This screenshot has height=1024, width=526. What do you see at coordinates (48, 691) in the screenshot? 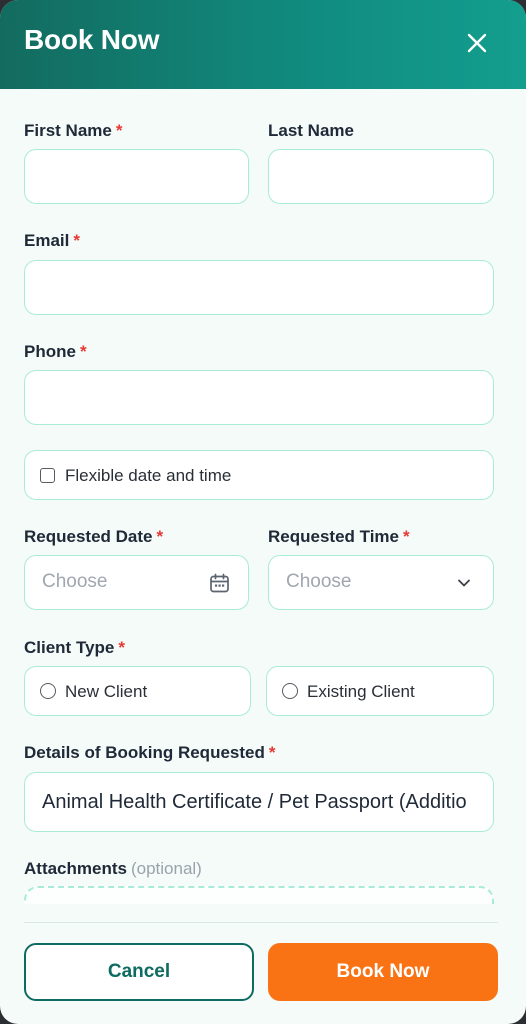
I see `new-client-radio` at bounding box center [48, 691].